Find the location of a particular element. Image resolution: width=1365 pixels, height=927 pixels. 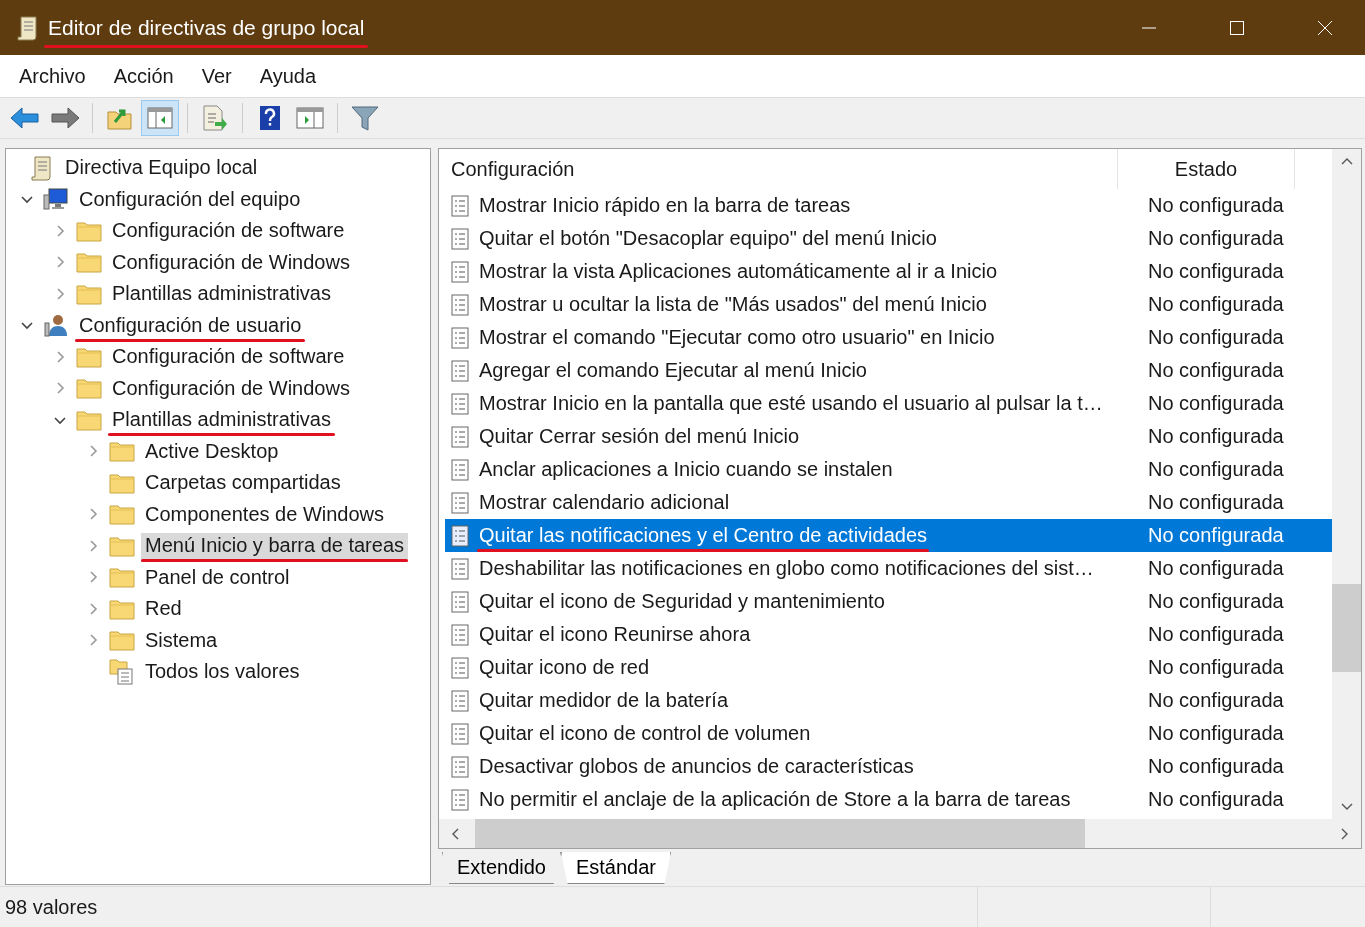

setting-name: Agregar el comando Ejecutar al menú Inicio is located at coordinates (673, 370).